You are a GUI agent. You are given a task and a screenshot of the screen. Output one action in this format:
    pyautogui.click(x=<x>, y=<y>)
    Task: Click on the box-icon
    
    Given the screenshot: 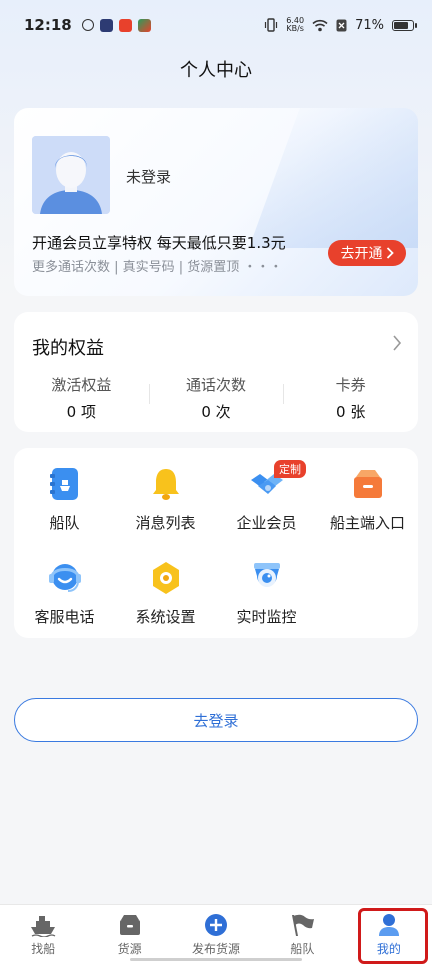 What is the action you would take?
    pyautogui.click(x=368, y=484)
    